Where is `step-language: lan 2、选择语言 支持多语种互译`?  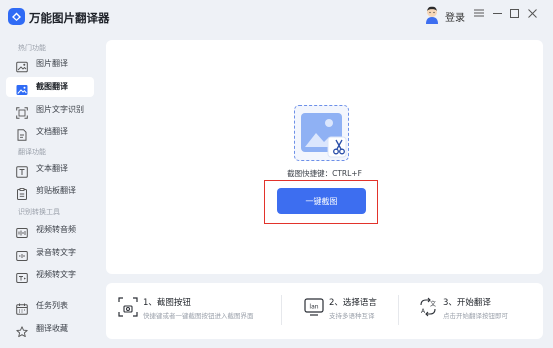
step-language: lan 2、选择语言 支持多语种互译 is located at coordinates (354, 311).